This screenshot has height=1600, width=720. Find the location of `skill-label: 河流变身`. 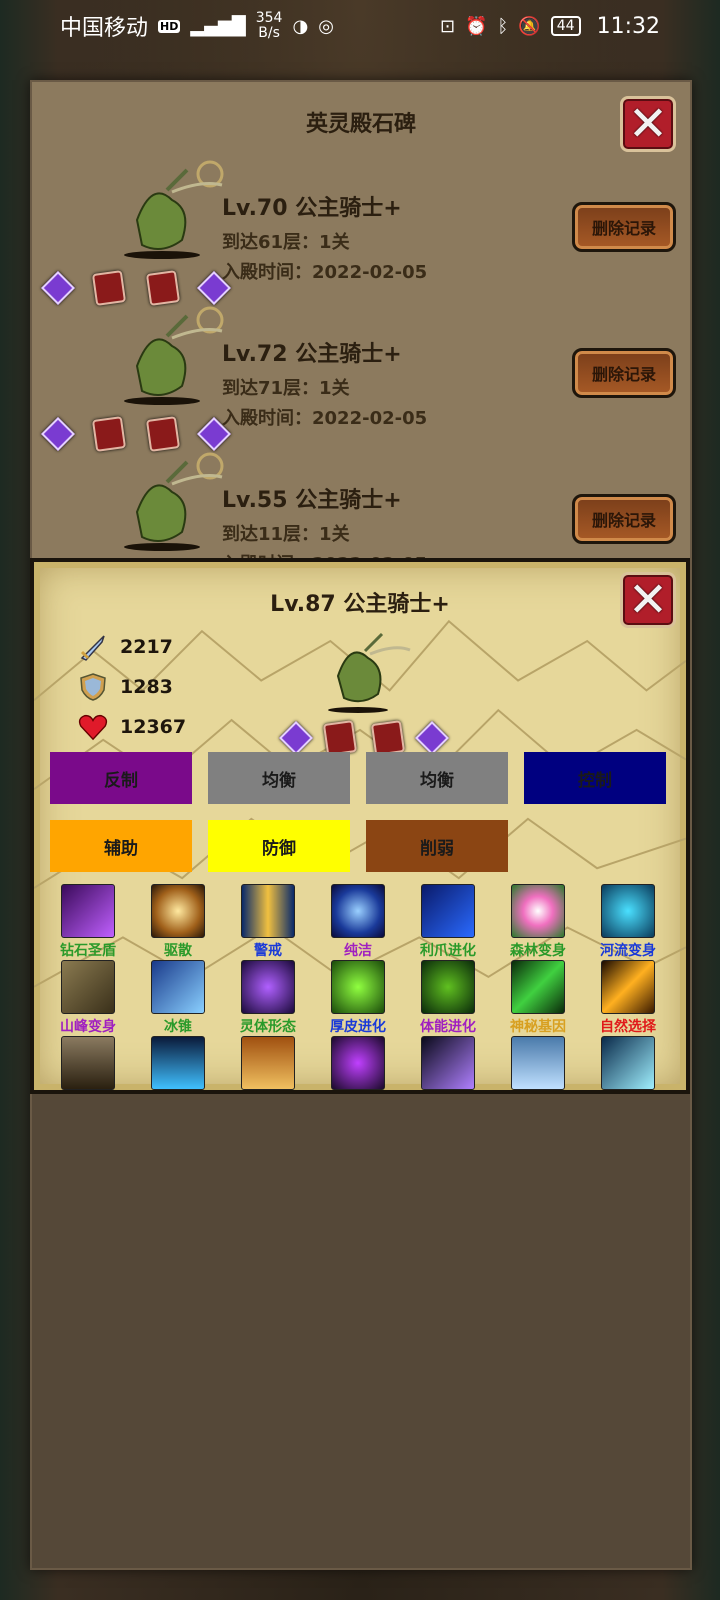

skill-label: 河流变身 is located at coordinates (628, 951).